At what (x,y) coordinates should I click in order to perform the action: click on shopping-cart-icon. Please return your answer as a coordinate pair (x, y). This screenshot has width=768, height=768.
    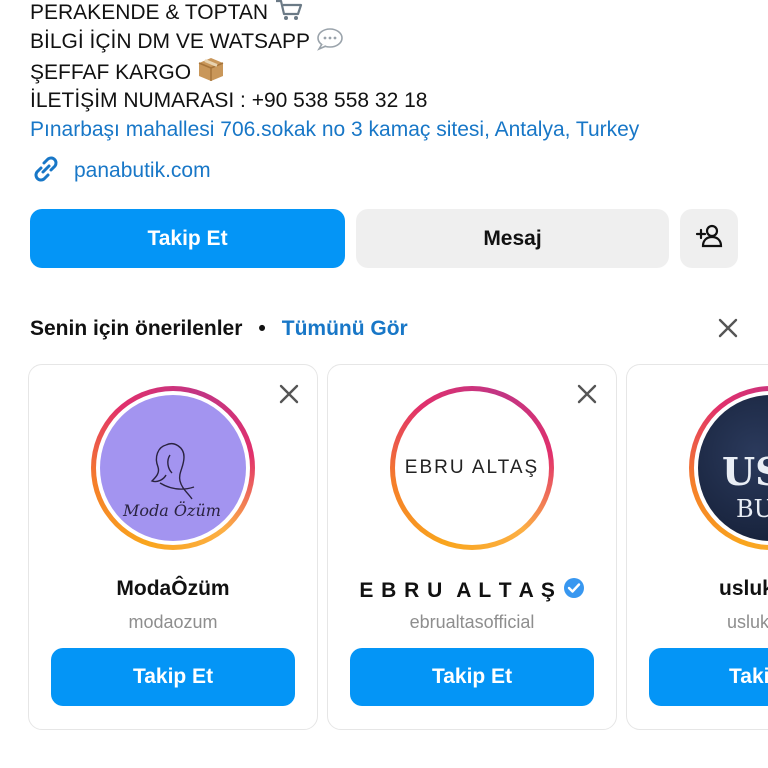
    Looking at the image, I should click on (289, 15).